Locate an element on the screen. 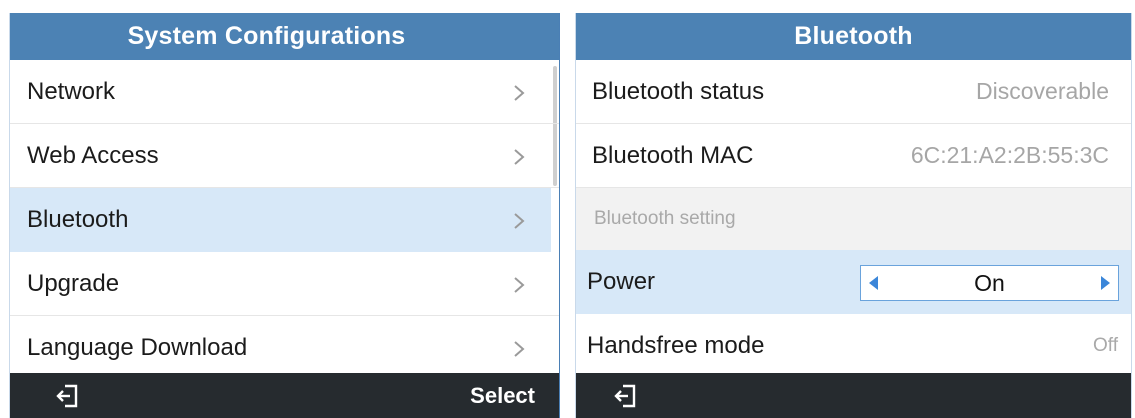  softkey-bar is located at coordinates (853, 395).